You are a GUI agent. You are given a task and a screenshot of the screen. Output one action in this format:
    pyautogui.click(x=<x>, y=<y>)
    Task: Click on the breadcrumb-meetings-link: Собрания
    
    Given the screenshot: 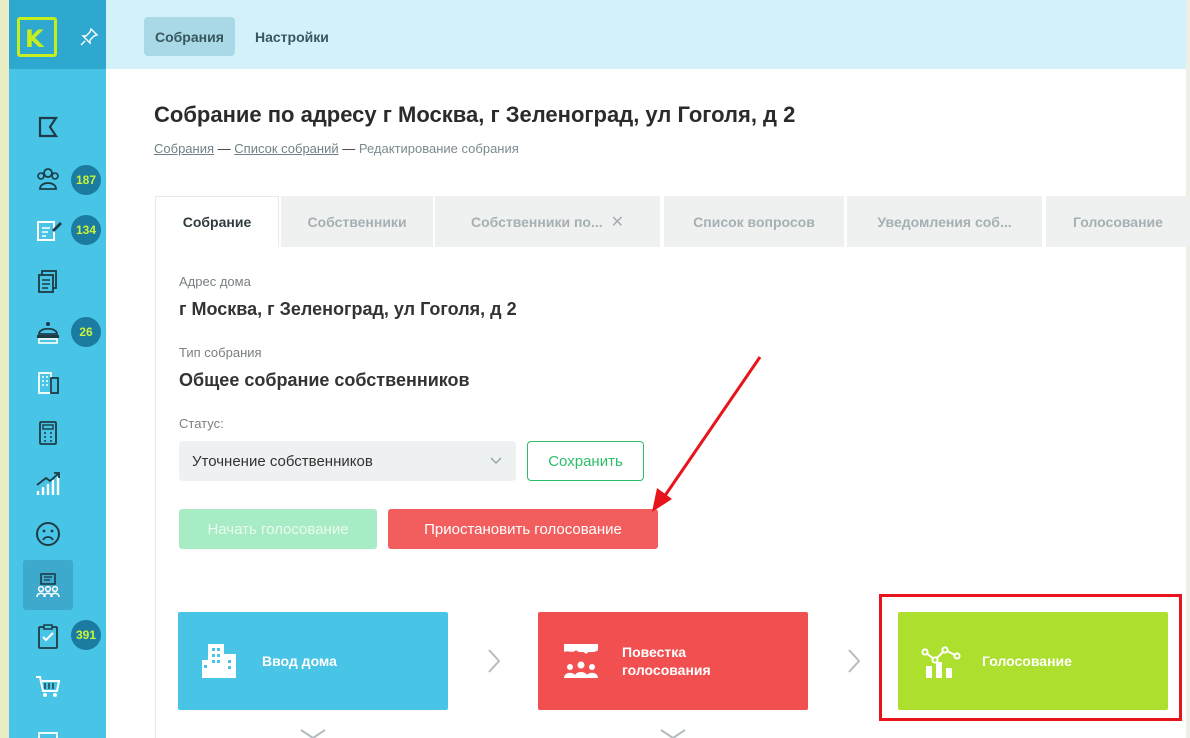 What is the action you would take?
    pyautogui.click(x=184, y=148)
    